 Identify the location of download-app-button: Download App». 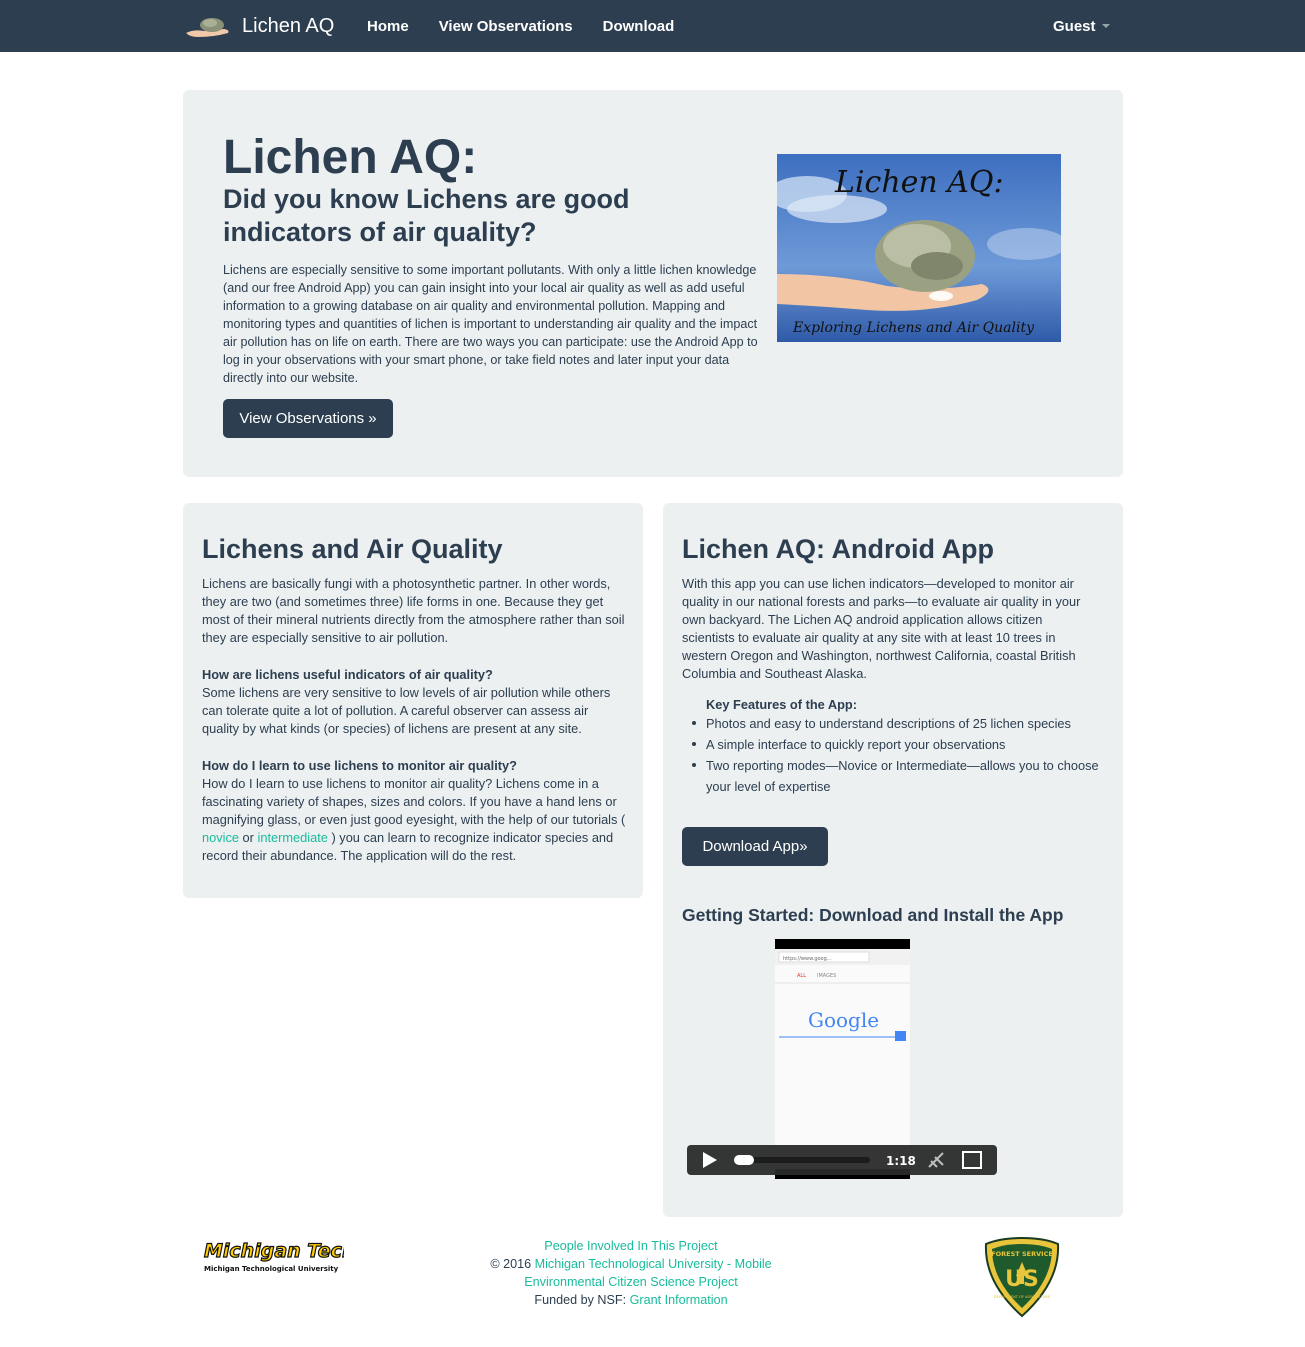
(755, 846).